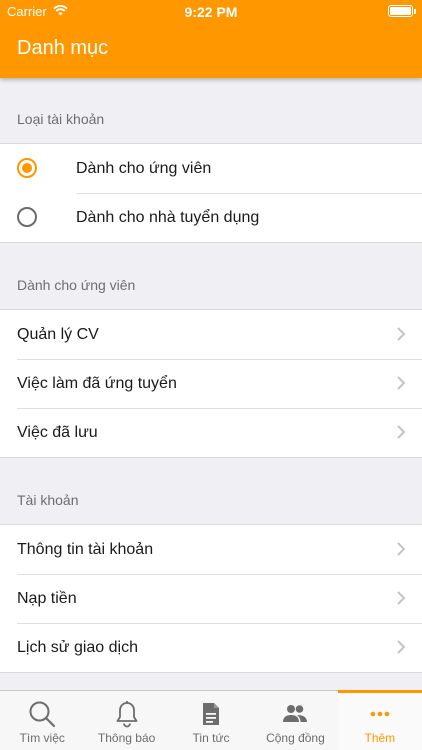 This screenshot has width=422, height=750. Describe the element at coordinates (97, 383) in the screenshot. I see `menu-item-label: Việc làm đã ứng tuyển` at that location.